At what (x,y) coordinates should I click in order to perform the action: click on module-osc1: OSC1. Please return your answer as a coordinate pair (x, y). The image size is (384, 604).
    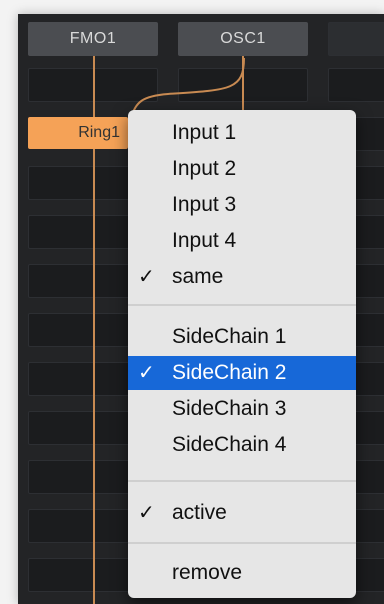
    Looking at the image, I should click on (243, 39).